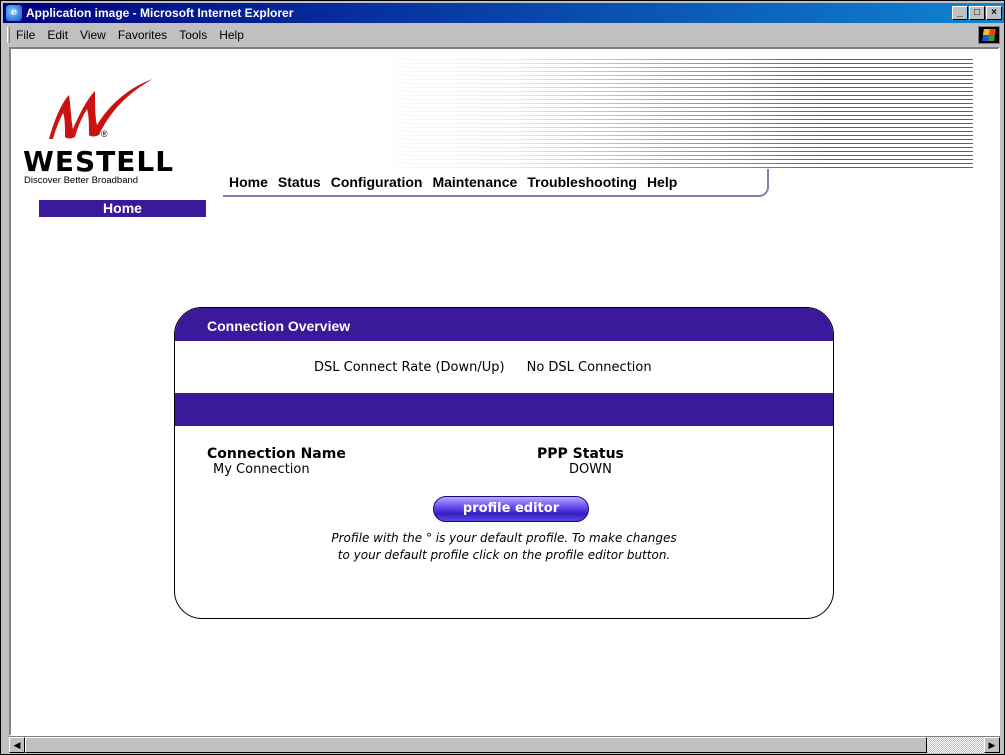 The height and width of the screenshot is (755, 1005). What do you see at coordinates (8, 35) in the screenshot?
I see `toolbar-grip` at bounding box center [8, 35].